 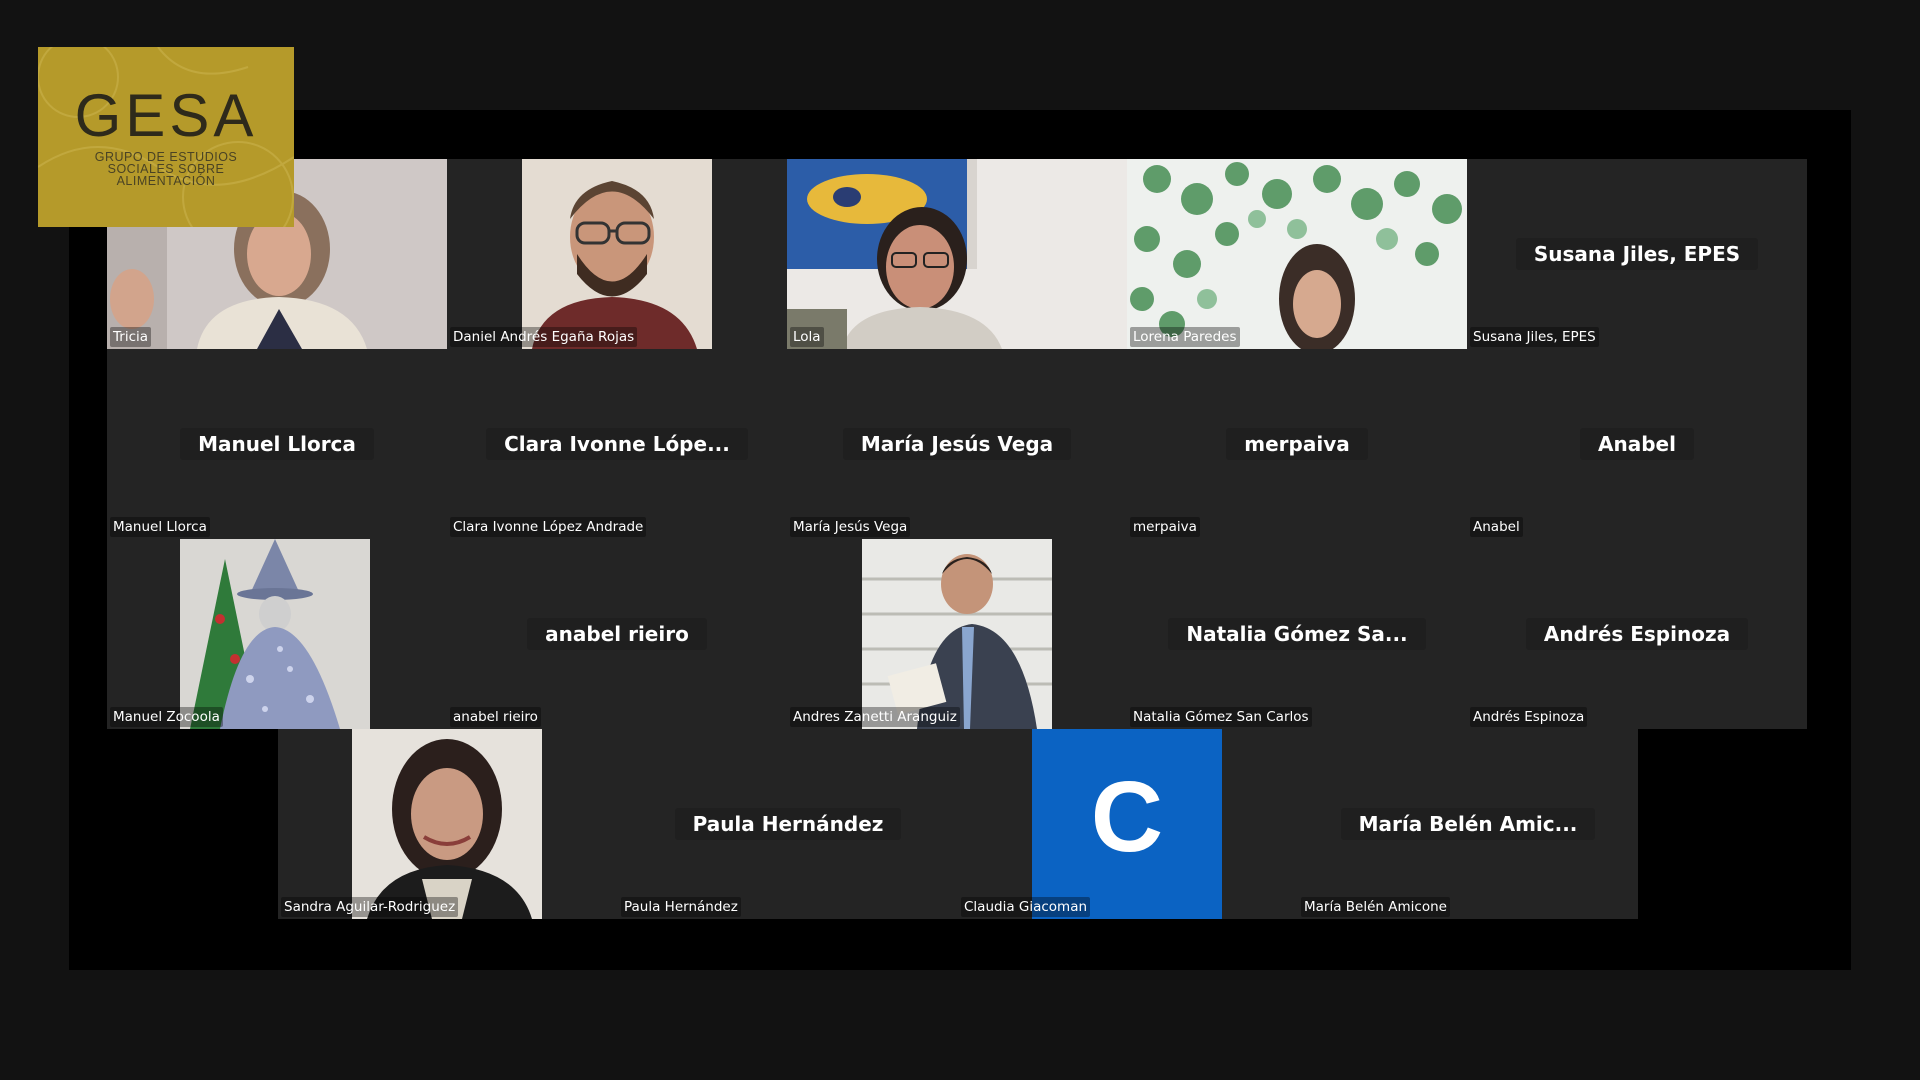 I want to click on participant-tile: Lola, so click(x=957, y=254).